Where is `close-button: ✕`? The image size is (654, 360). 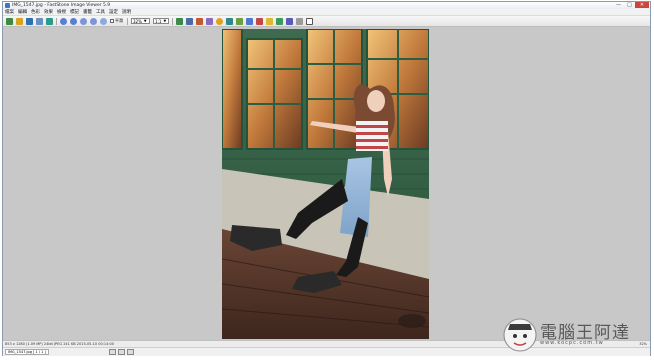
close-button: ✕ is located at coordinates (642, 5).